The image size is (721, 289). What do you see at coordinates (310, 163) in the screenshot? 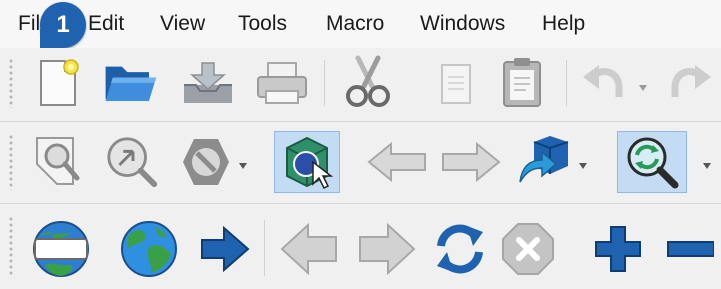
I see `3d-cube-view-icon` at bounding box center [310, 163].